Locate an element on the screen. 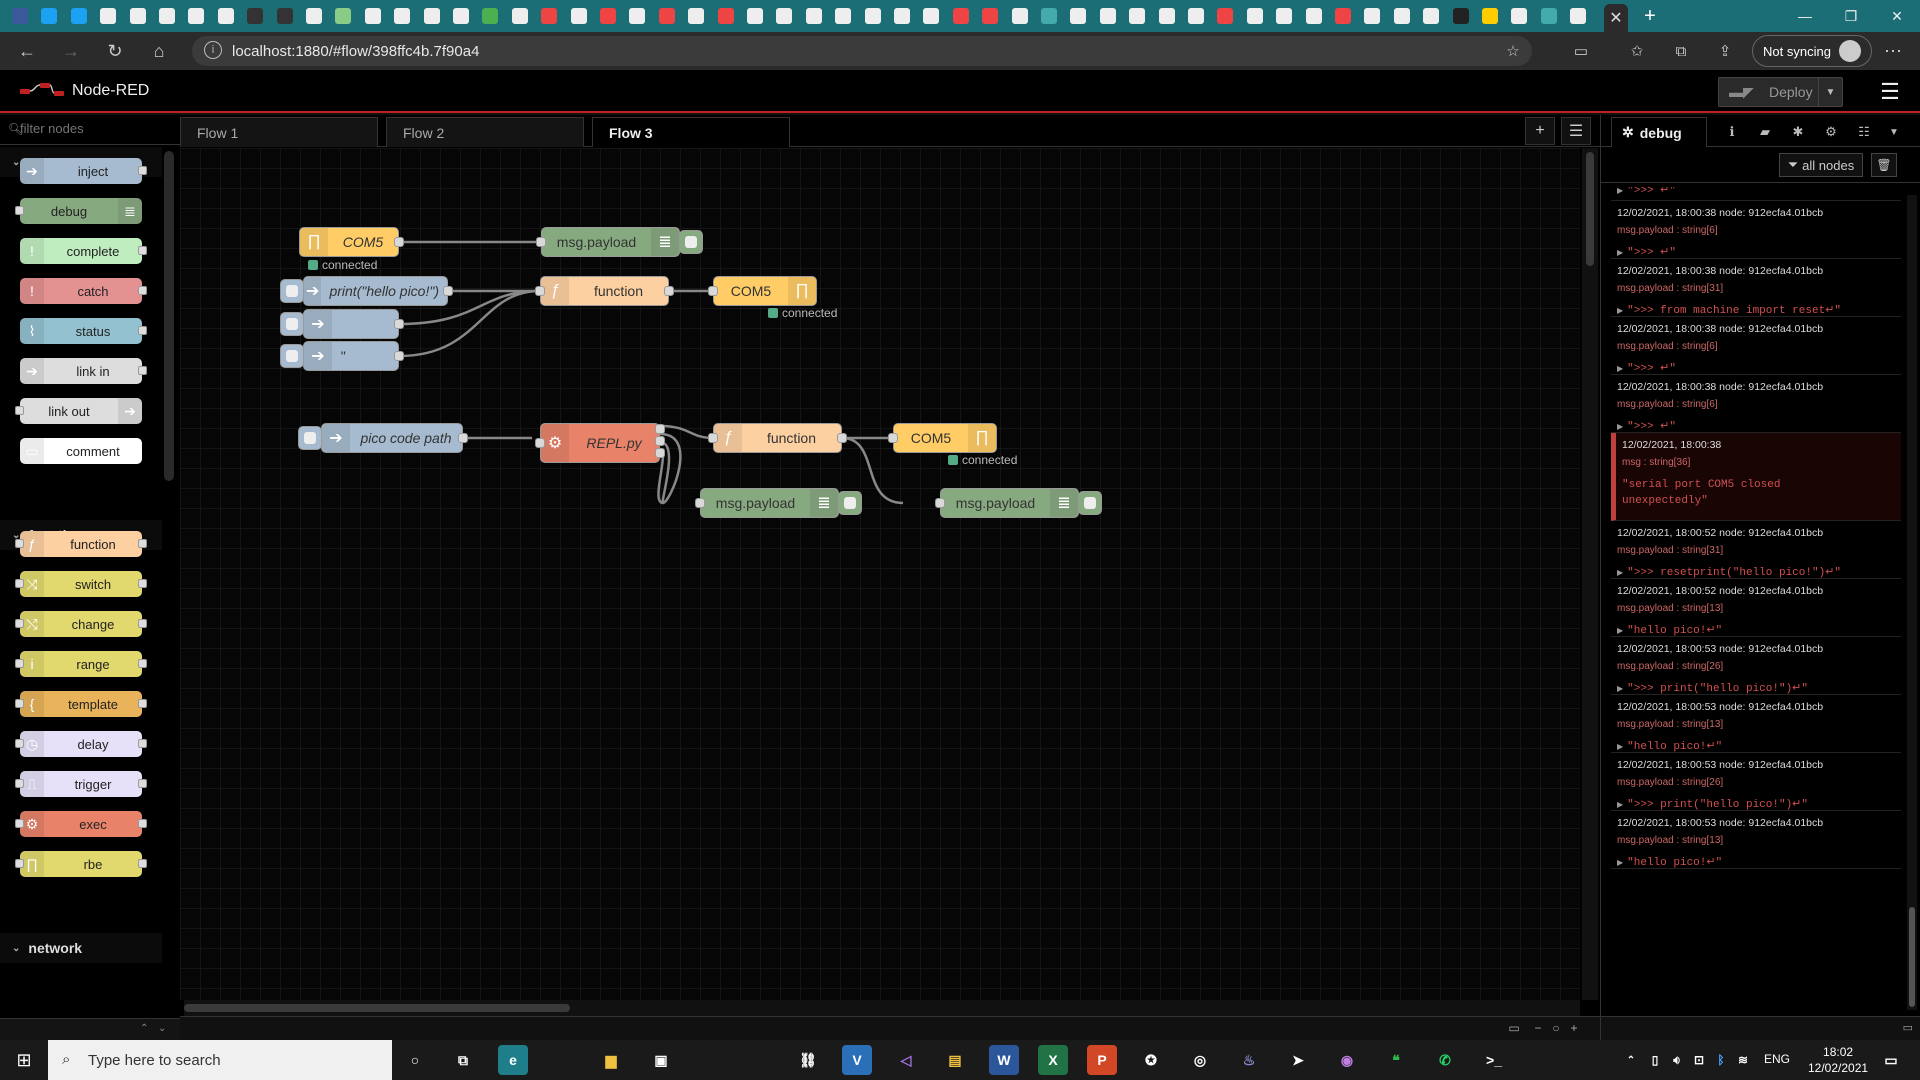 Image resolution: width=1920 pixels, height=1080 pixels. minimize-button: — is located at coordinates (1805, 16).